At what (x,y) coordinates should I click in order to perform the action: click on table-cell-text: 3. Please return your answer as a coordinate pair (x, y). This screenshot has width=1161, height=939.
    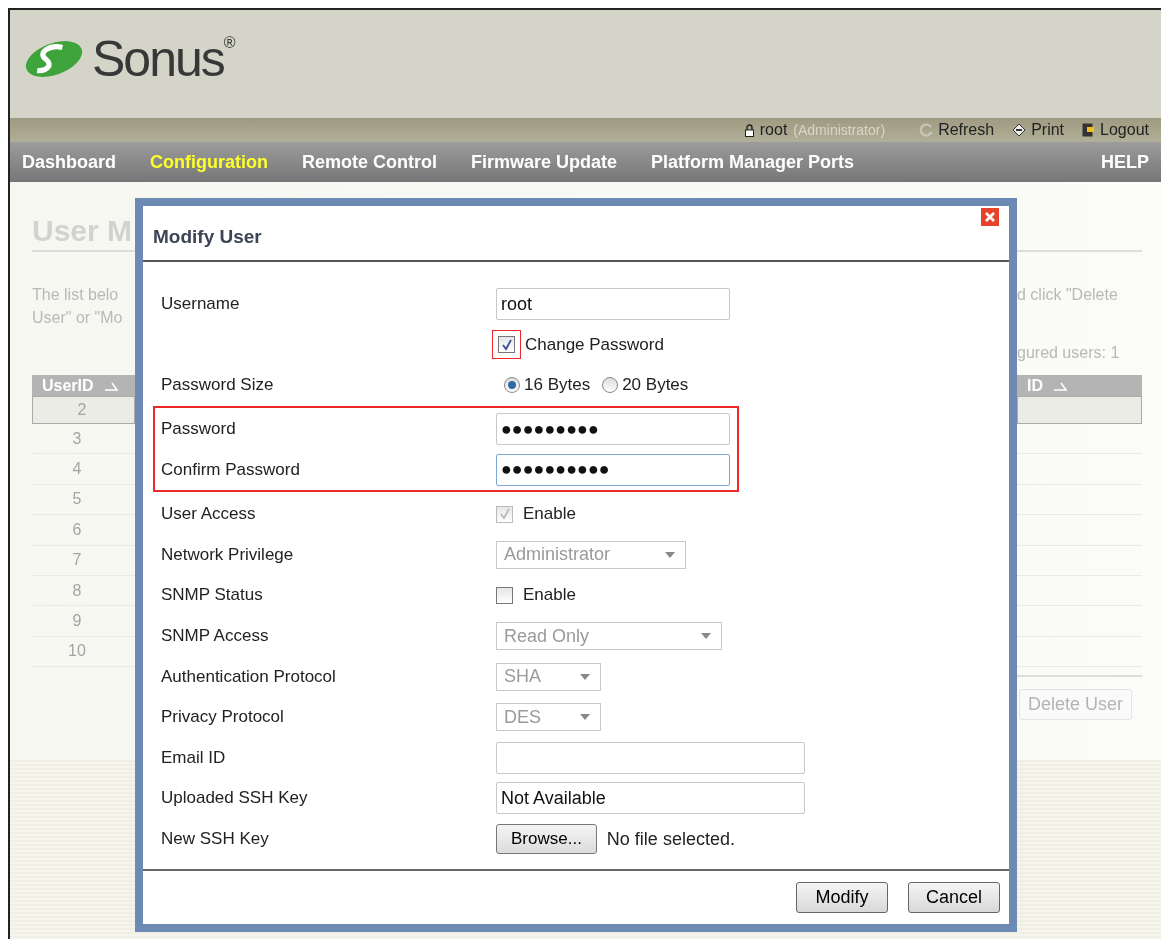
    Looking at the image, I should click on (77, 438).